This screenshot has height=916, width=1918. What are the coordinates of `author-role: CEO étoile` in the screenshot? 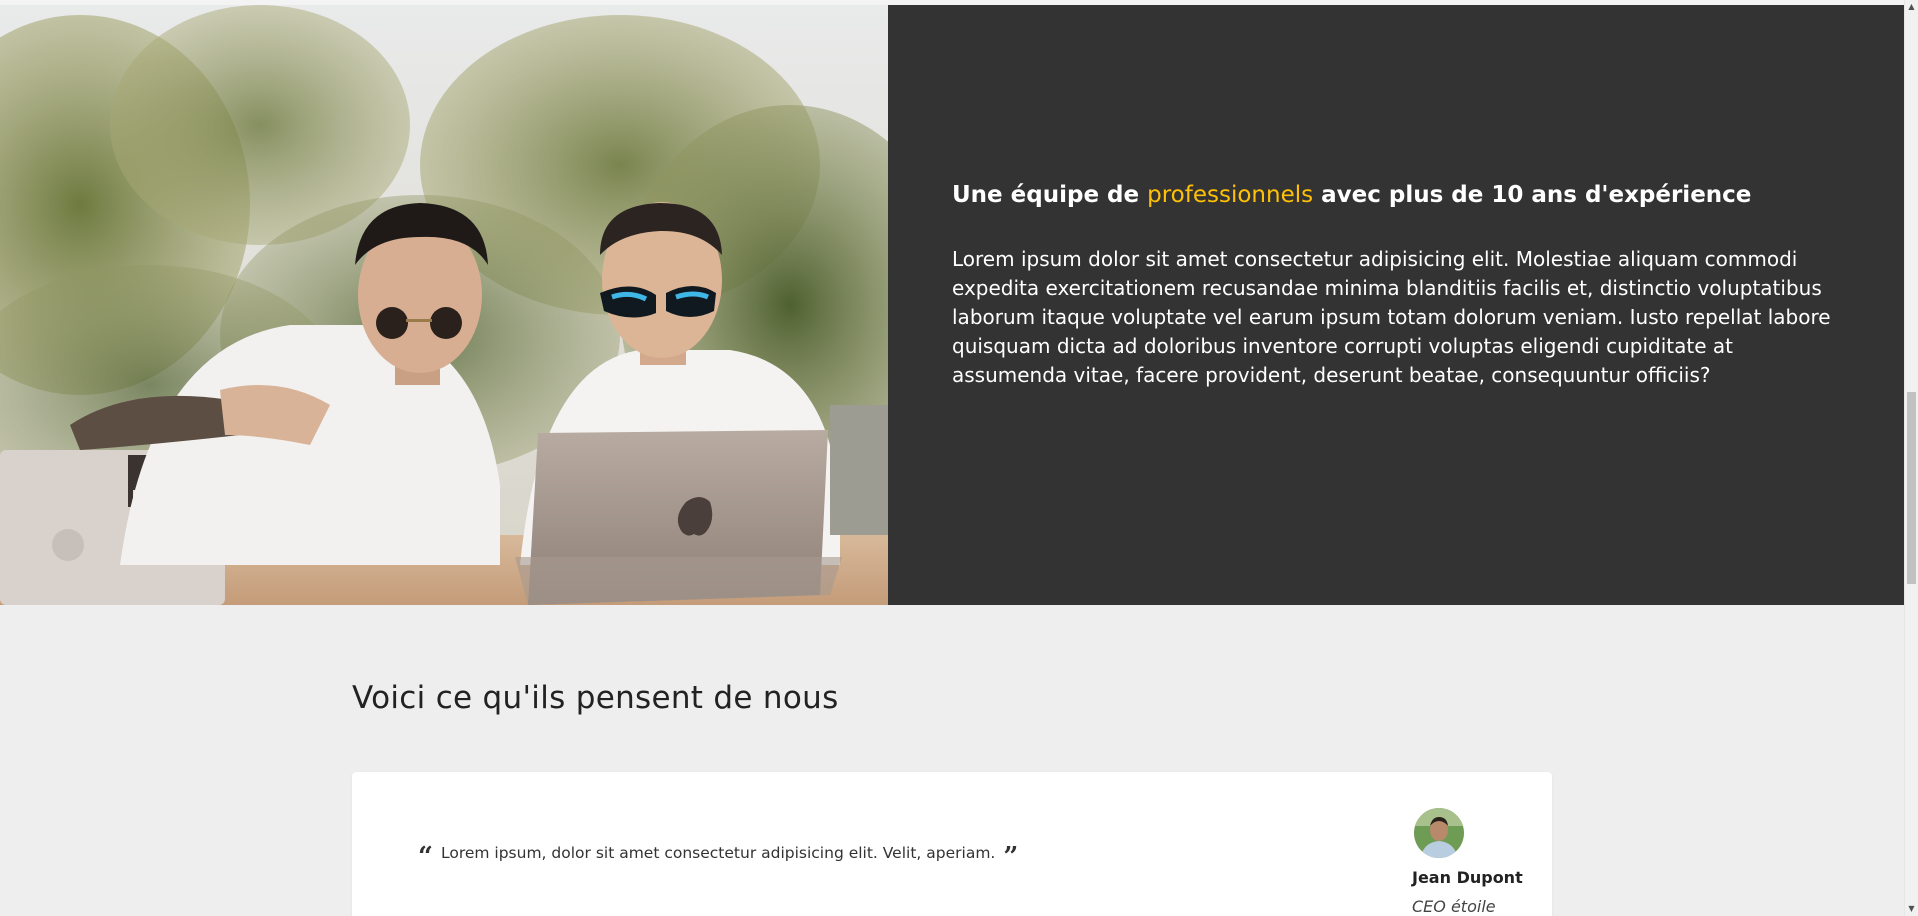 It's located at (1454, 906).